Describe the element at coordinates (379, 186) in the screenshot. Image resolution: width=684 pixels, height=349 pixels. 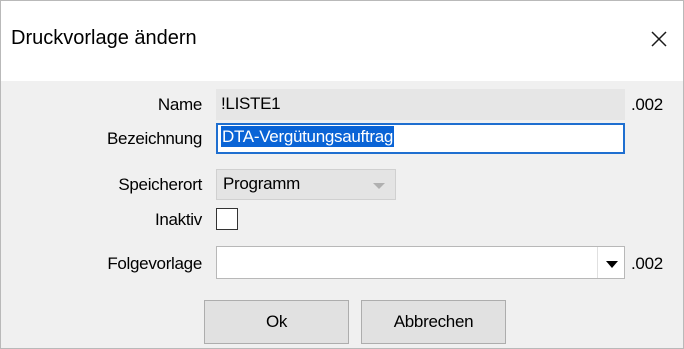
I see `chevron-down-icon` at that location.